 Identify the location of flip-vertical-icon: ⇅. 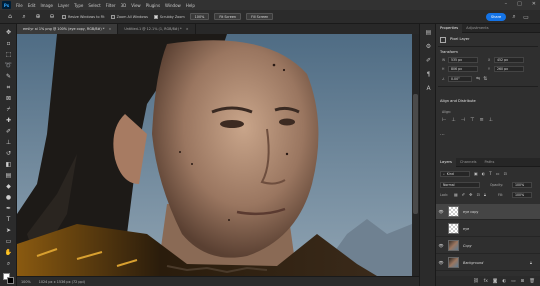
(485, 79).